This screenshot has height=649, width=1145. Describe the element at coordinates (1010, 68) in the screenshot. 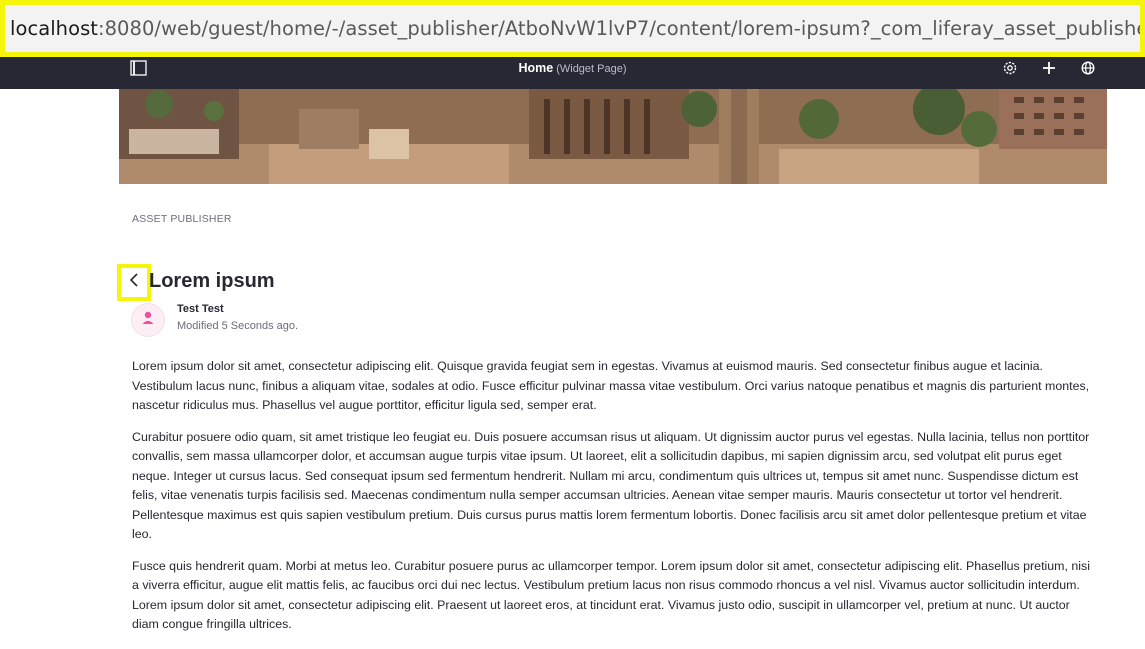

I see `gear-icon` at that location.